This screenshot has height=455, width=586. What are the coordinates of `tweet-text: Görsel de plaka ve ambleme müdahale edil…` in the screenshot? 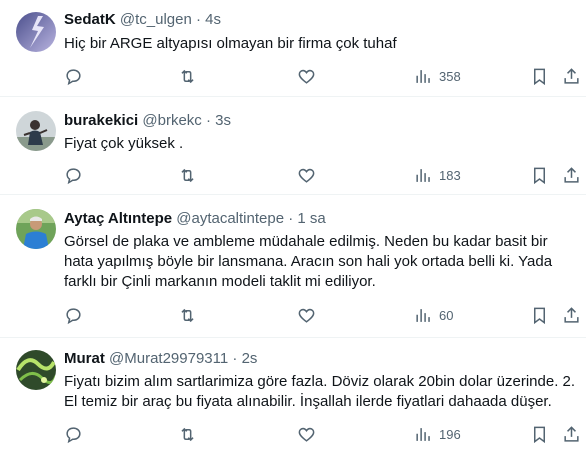 It's located at (308, 261).